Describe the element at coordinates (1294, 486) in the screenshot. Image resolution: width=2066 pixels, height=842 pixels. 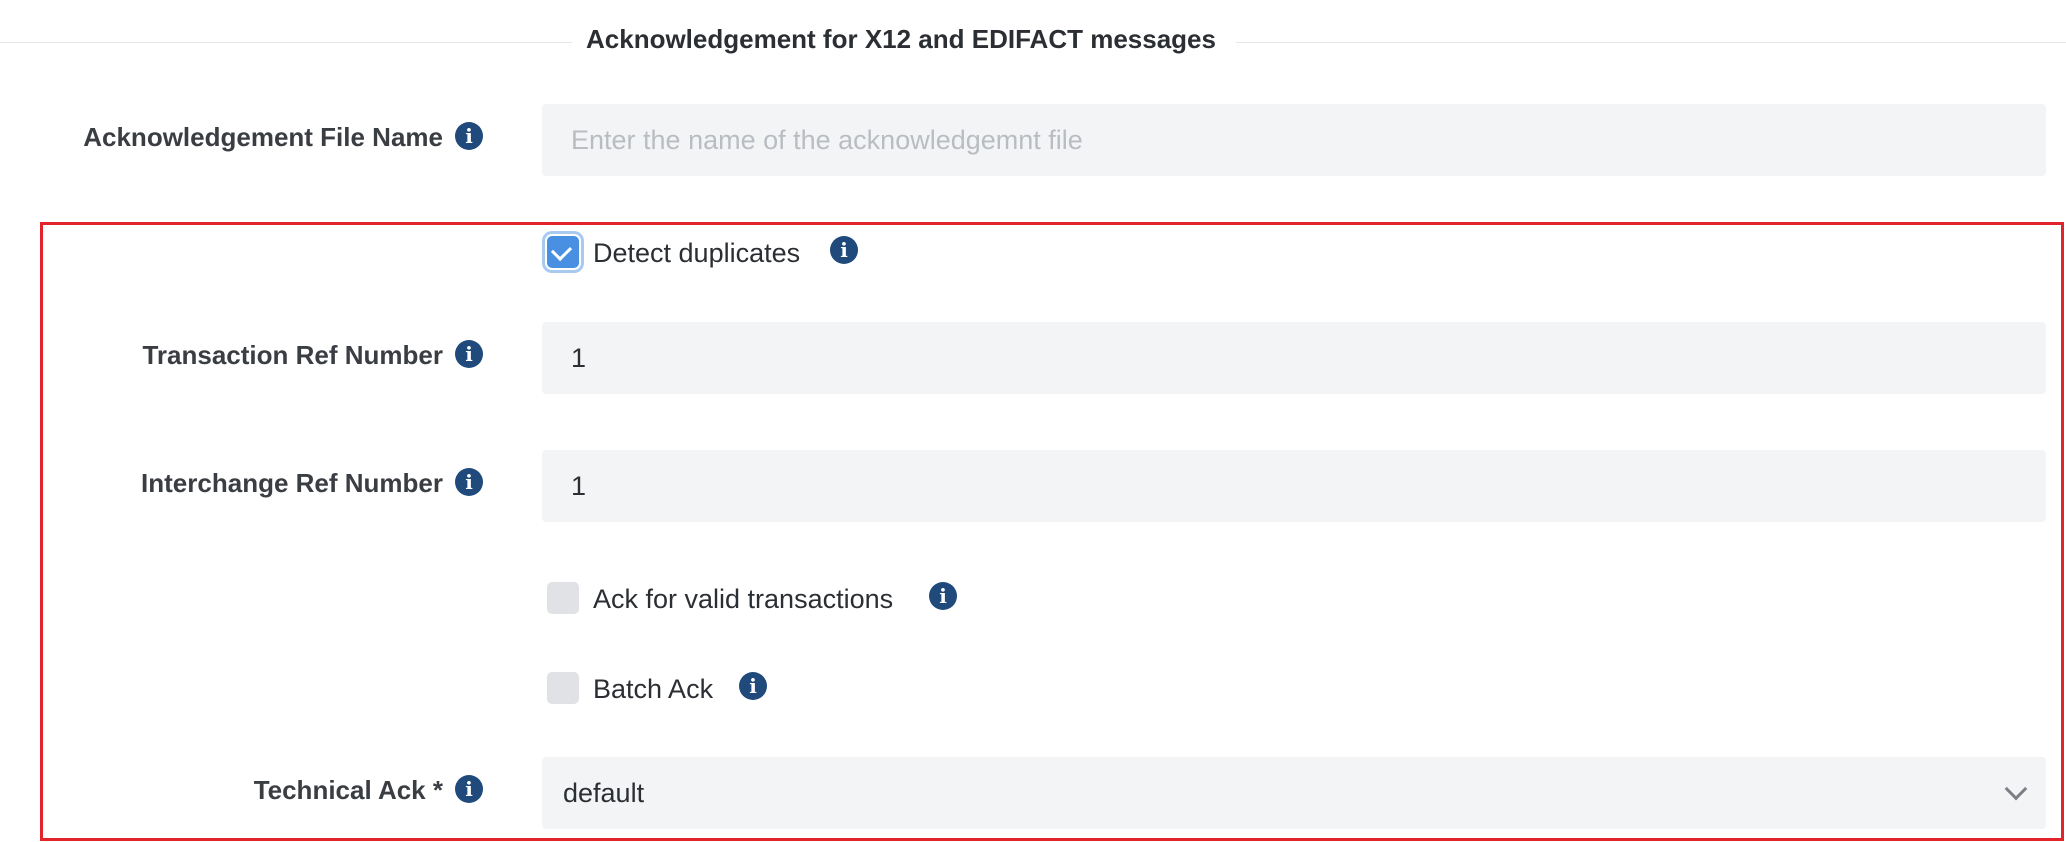
I see `interchange-ref-field: 1` at that location.